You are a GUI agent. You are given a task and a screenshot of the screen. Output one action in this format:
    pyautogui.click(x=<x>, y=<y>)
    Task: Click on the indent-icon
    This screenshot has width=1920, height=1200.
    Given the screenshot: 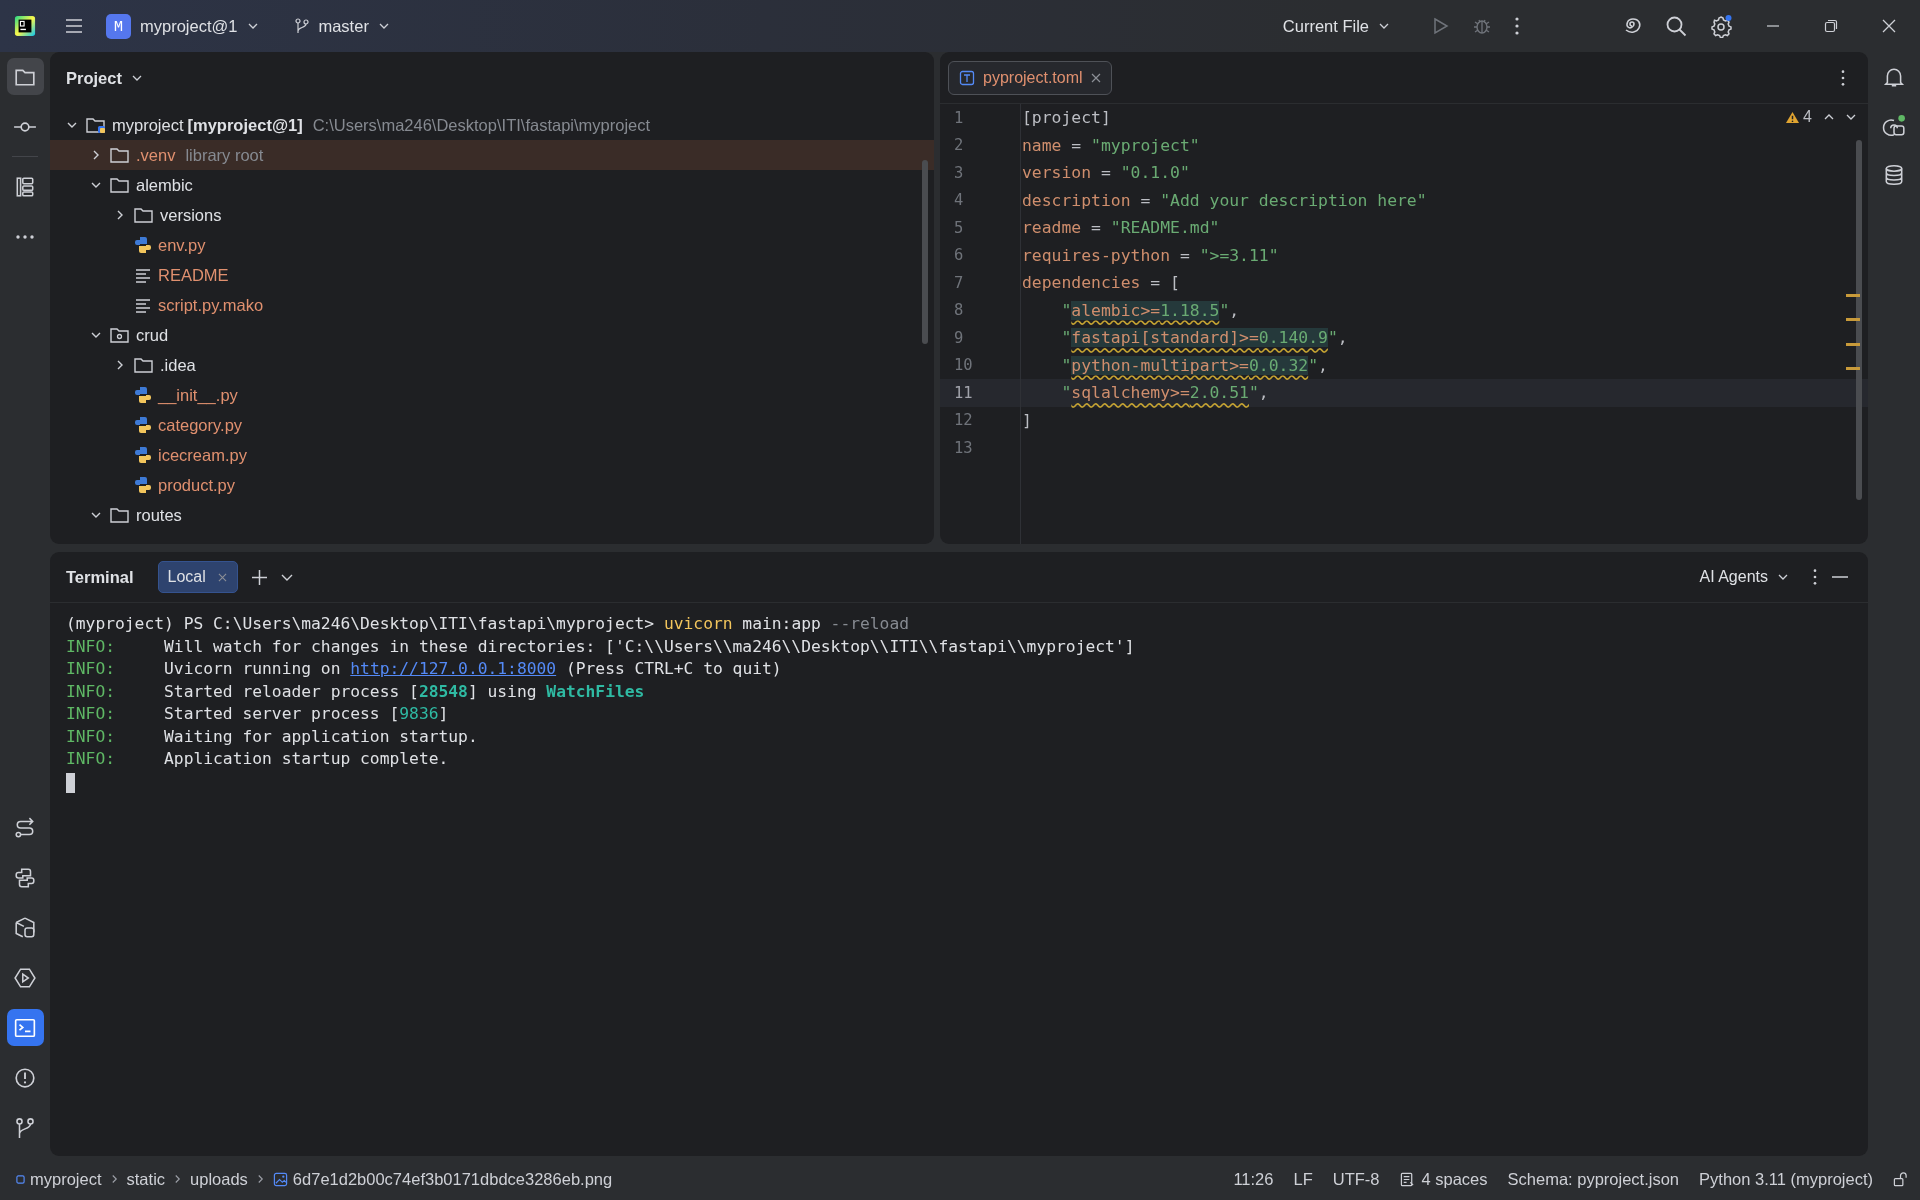 What is the action you would take?
    pyautogui.click(x=1407, y=1179)
    